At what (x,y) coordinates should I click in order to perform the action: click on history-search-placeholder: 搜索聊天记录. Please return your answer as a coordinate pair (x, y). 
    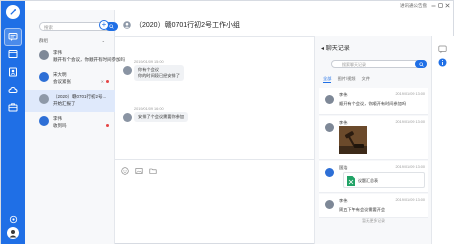
    Looking at the image, I should click on (354, 64).